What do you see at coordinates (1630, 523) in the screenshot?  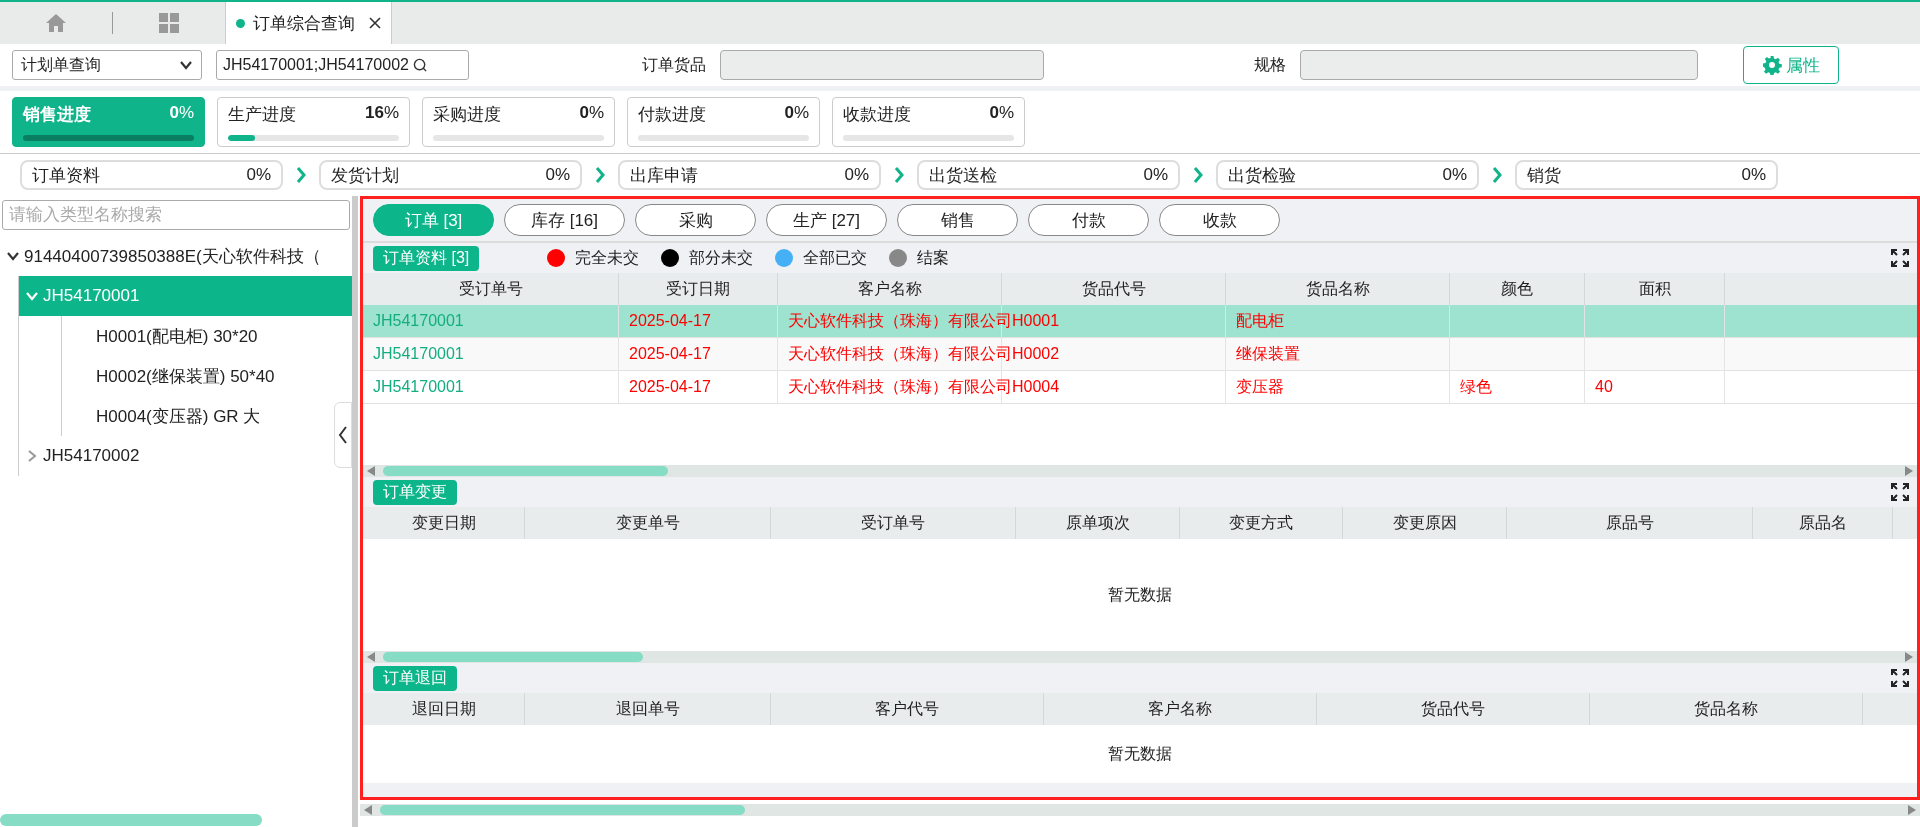 I see `column-header: 原品号` at bounding box center [1630, 523].